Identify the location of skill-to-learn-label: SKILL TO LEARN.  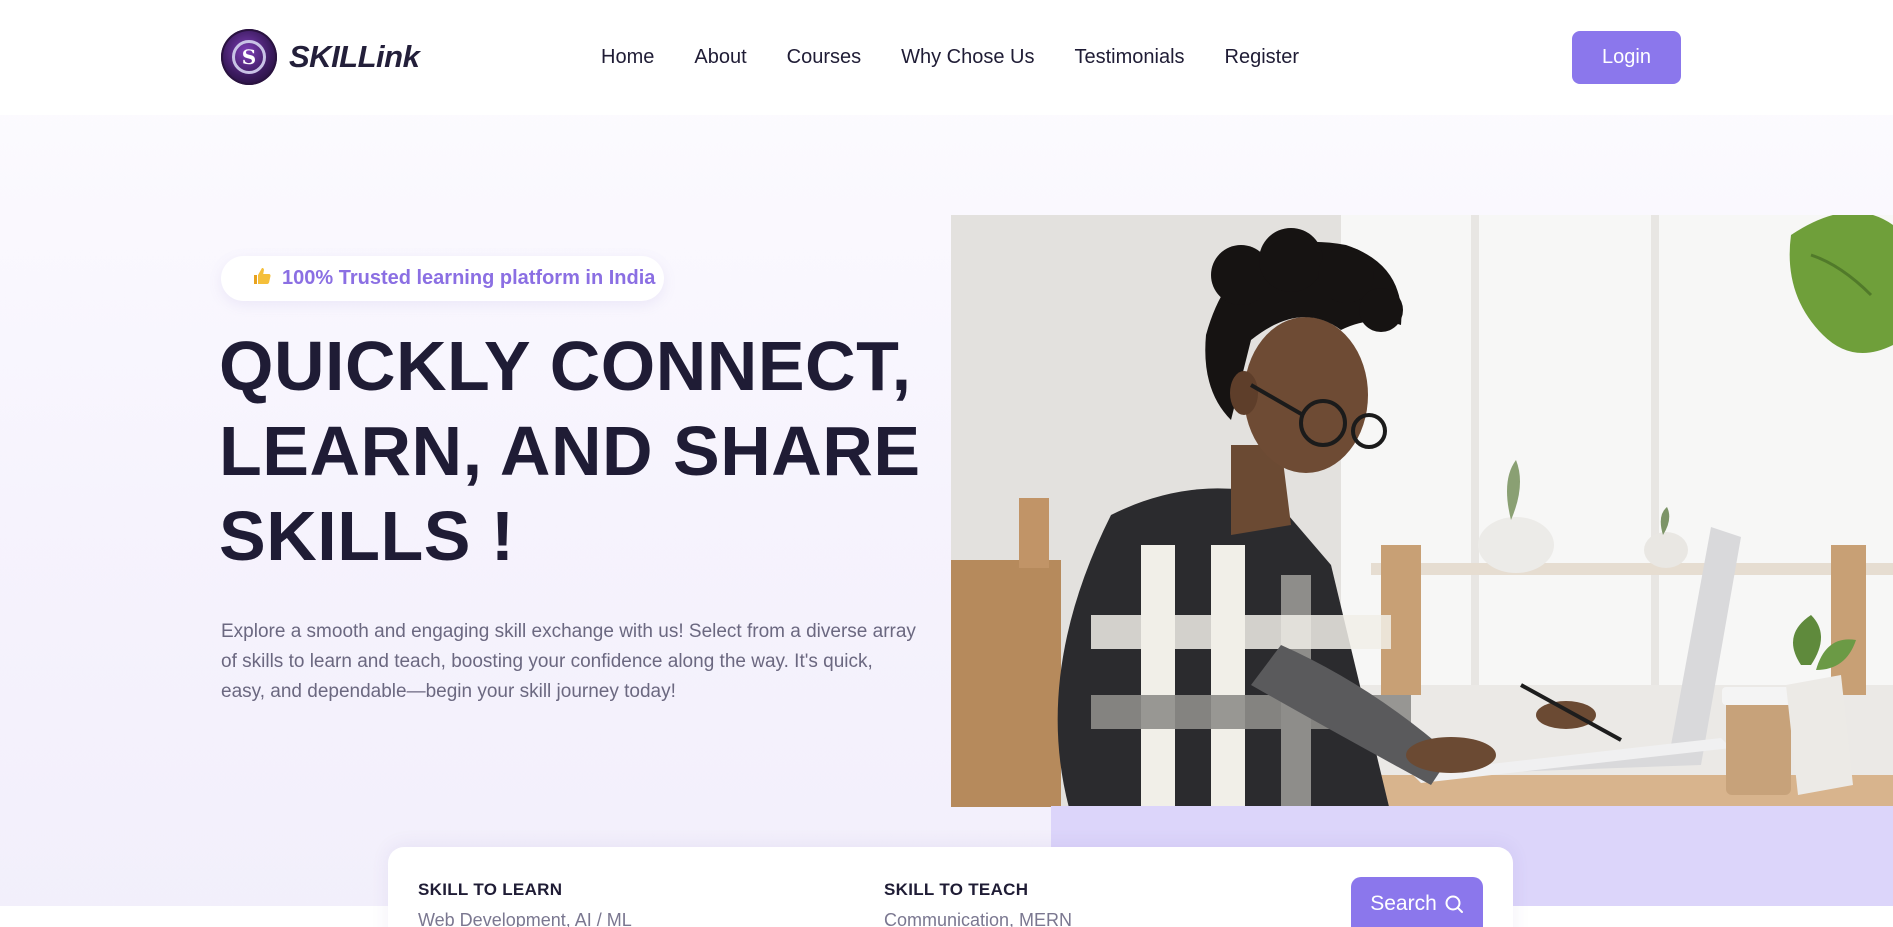
(490, 889).